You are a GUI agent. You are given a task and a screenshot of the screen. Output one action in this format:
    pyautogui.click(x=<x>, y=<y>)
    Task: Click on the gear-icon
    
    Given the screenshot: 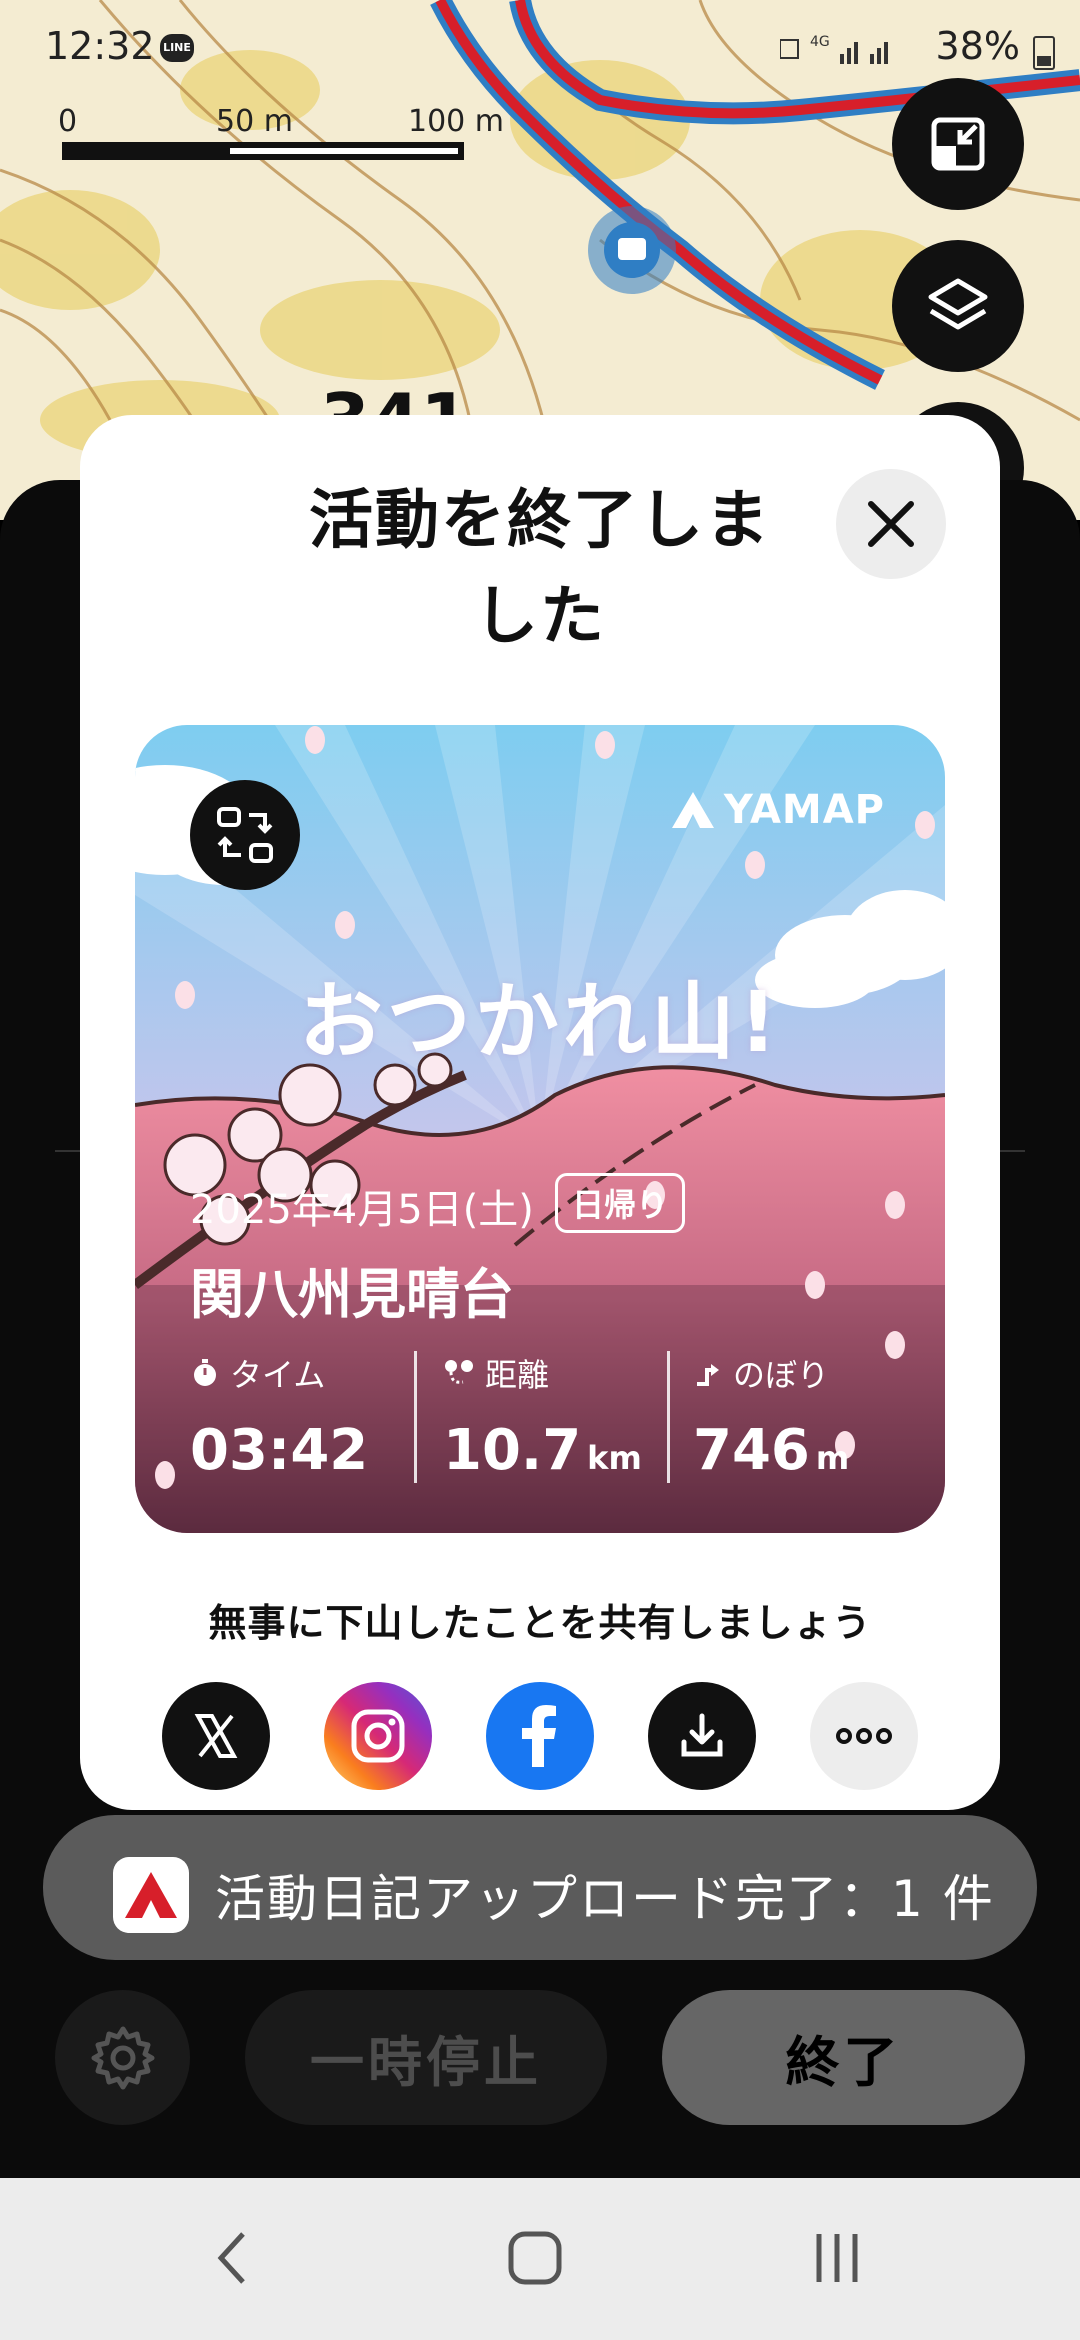 What is the action you would take?
    pyautogui.click(x=122, y=2057)
    